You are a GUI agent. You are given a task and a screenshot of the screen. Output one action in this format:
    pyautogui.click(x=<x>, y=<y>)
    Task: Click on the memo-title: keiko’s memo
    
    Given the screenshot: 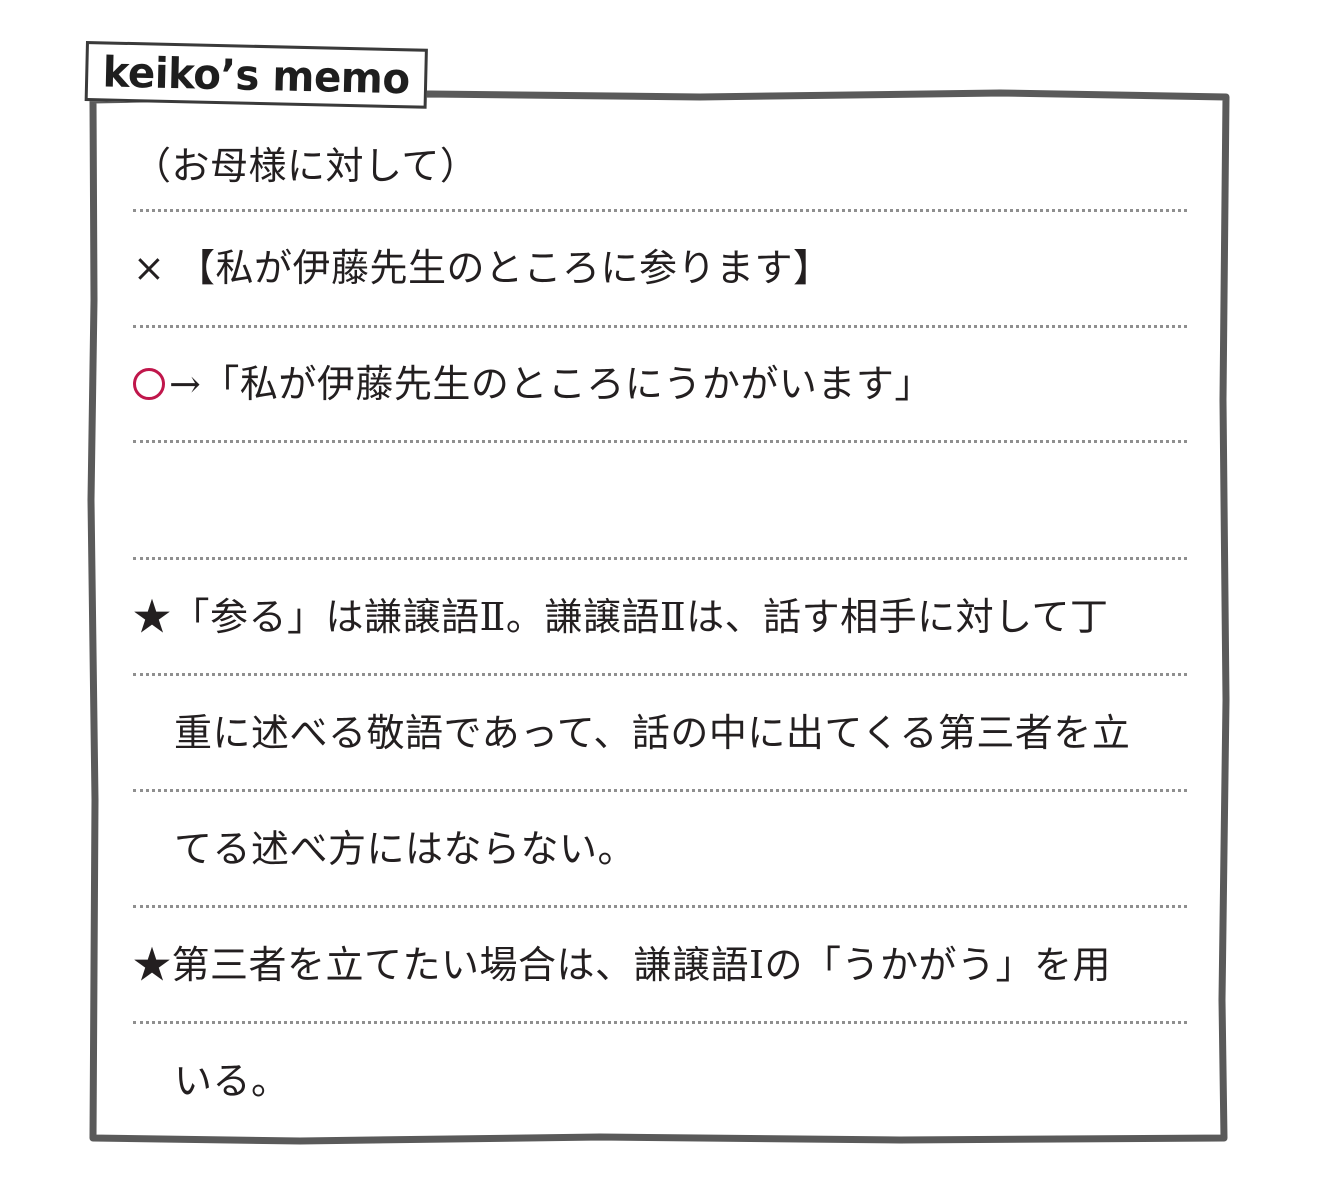 What is the action you would take?
    pyautogui.click(x=256, y=74)
    